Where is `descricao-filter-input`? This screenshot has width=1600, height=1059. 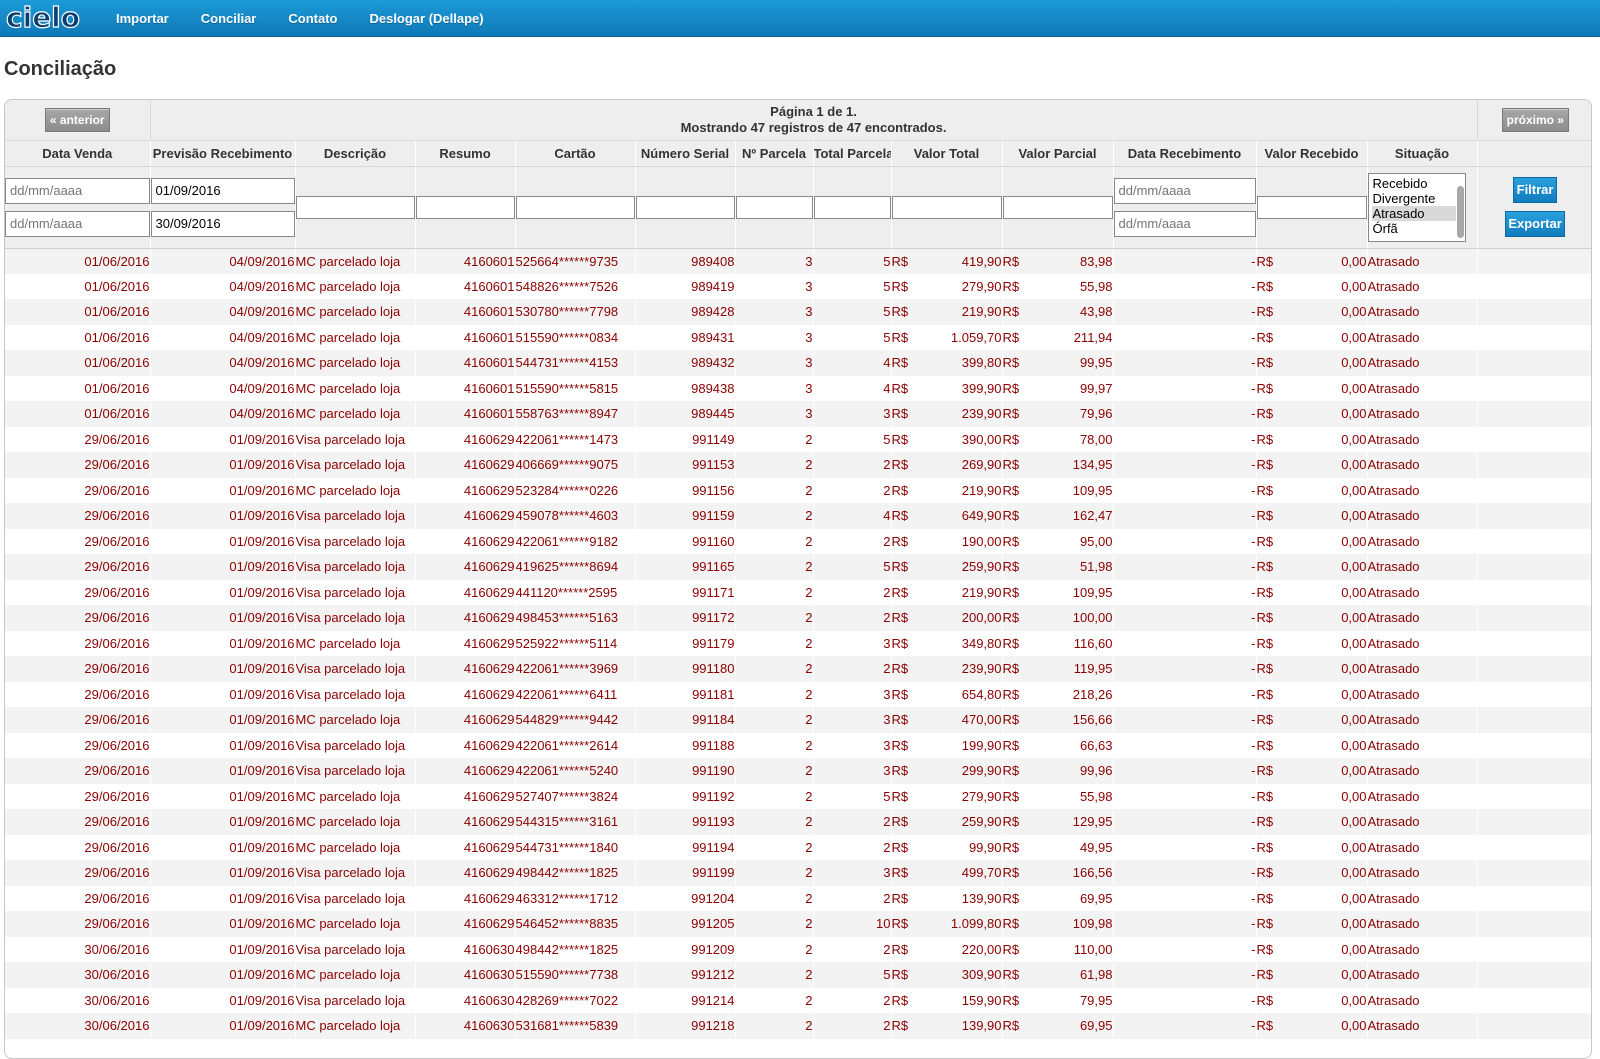 descricao-filter-input is located at coordinates (355, 207).